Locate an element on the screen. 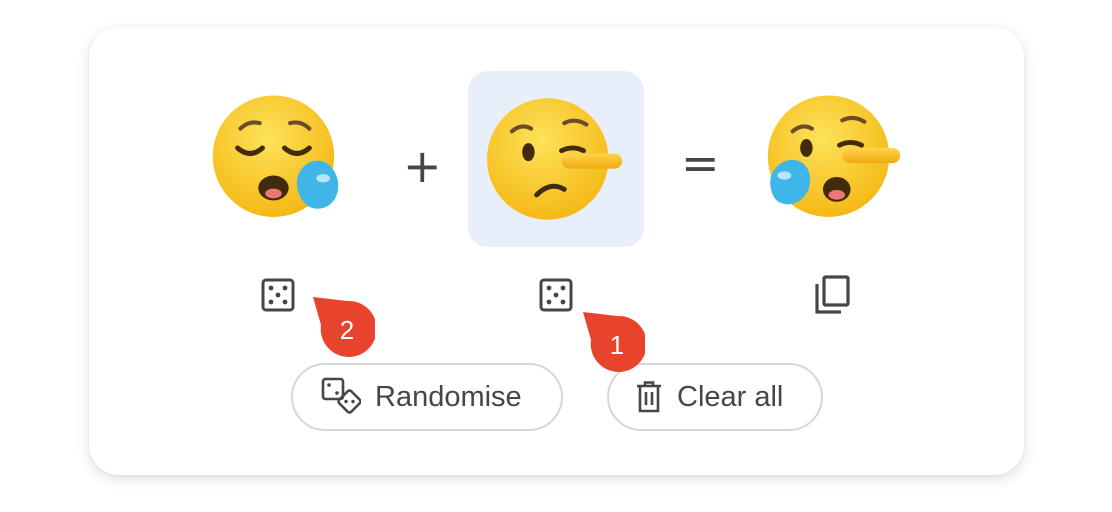  equals-sign: = is located at coordinates (700, 163).